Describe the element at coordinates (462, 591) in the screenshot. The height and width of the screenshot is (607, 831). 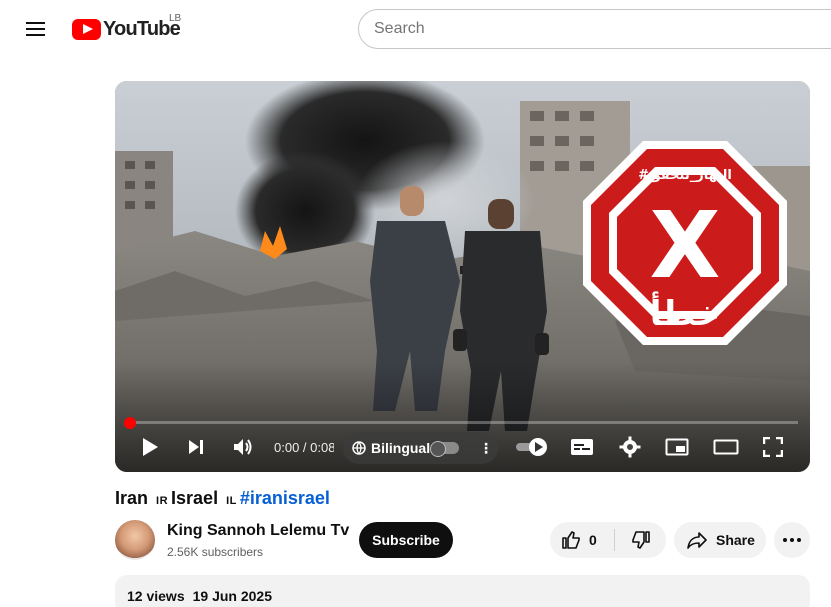
I see `description-box: 12 views 19 Jun 2025` at that location.